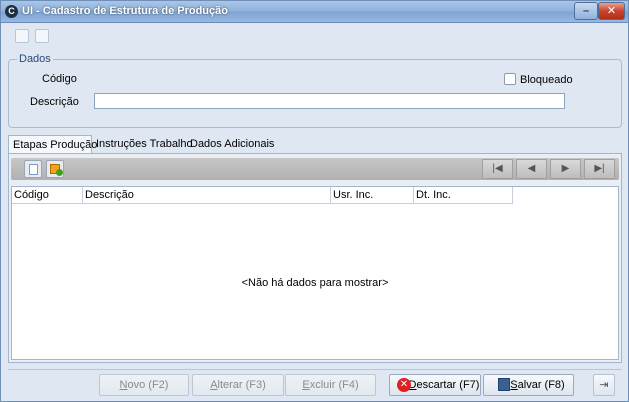  What do you see at coordinates (334, 385) in the screenshot?
I see `excluir-label: xcluir (F4)` at bounding box center [334, 385].